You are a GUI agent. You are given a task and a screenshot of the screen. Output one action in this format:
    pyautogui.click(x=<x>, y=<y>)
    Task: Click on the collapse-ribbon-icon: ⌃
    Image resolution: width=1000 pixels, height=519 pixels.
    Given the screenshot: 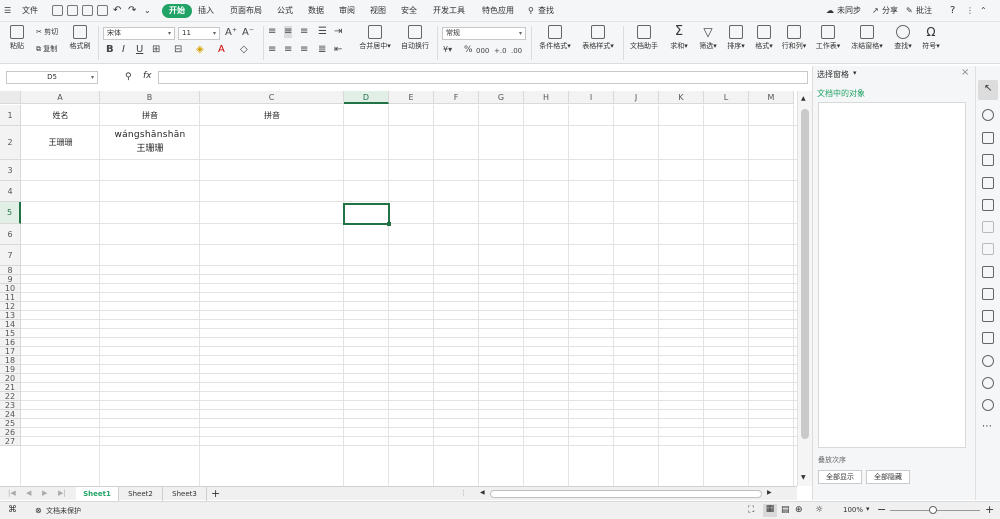 What is the action you would take?
    pyautogui.click(x=983, y=11)
    